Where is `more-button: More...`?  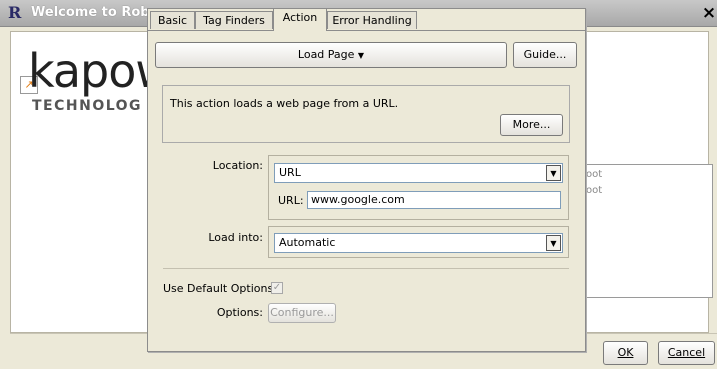
more-button: More... is located at coordinates (531, 125).